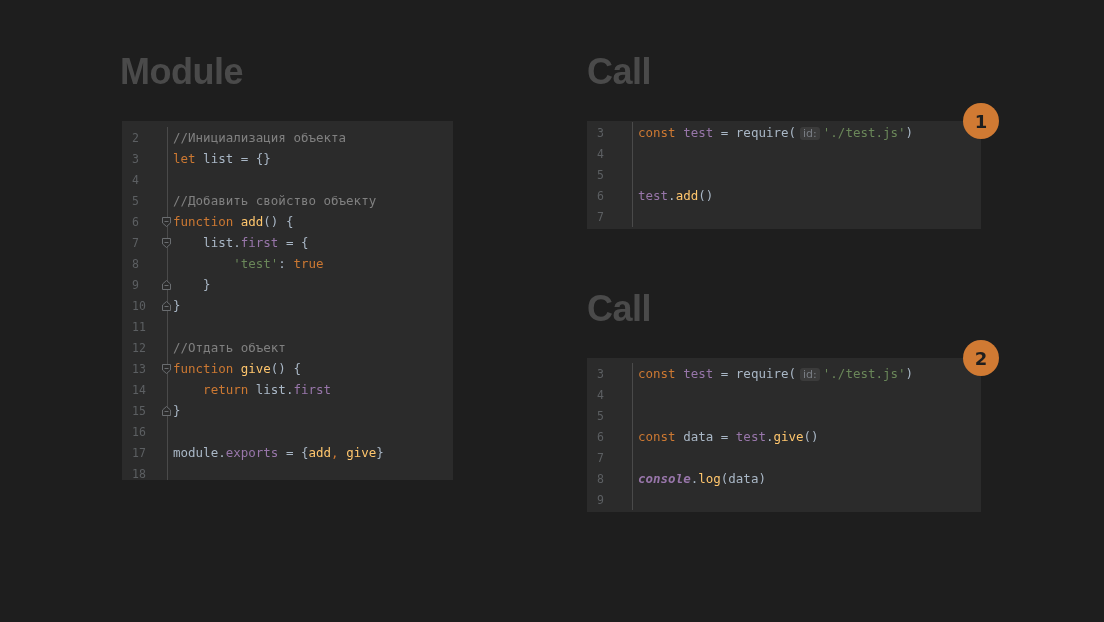 Image resolution: width=1104 pixels, height=622 pixels. I want to click on code-line: function add() {, so click(233, 221).